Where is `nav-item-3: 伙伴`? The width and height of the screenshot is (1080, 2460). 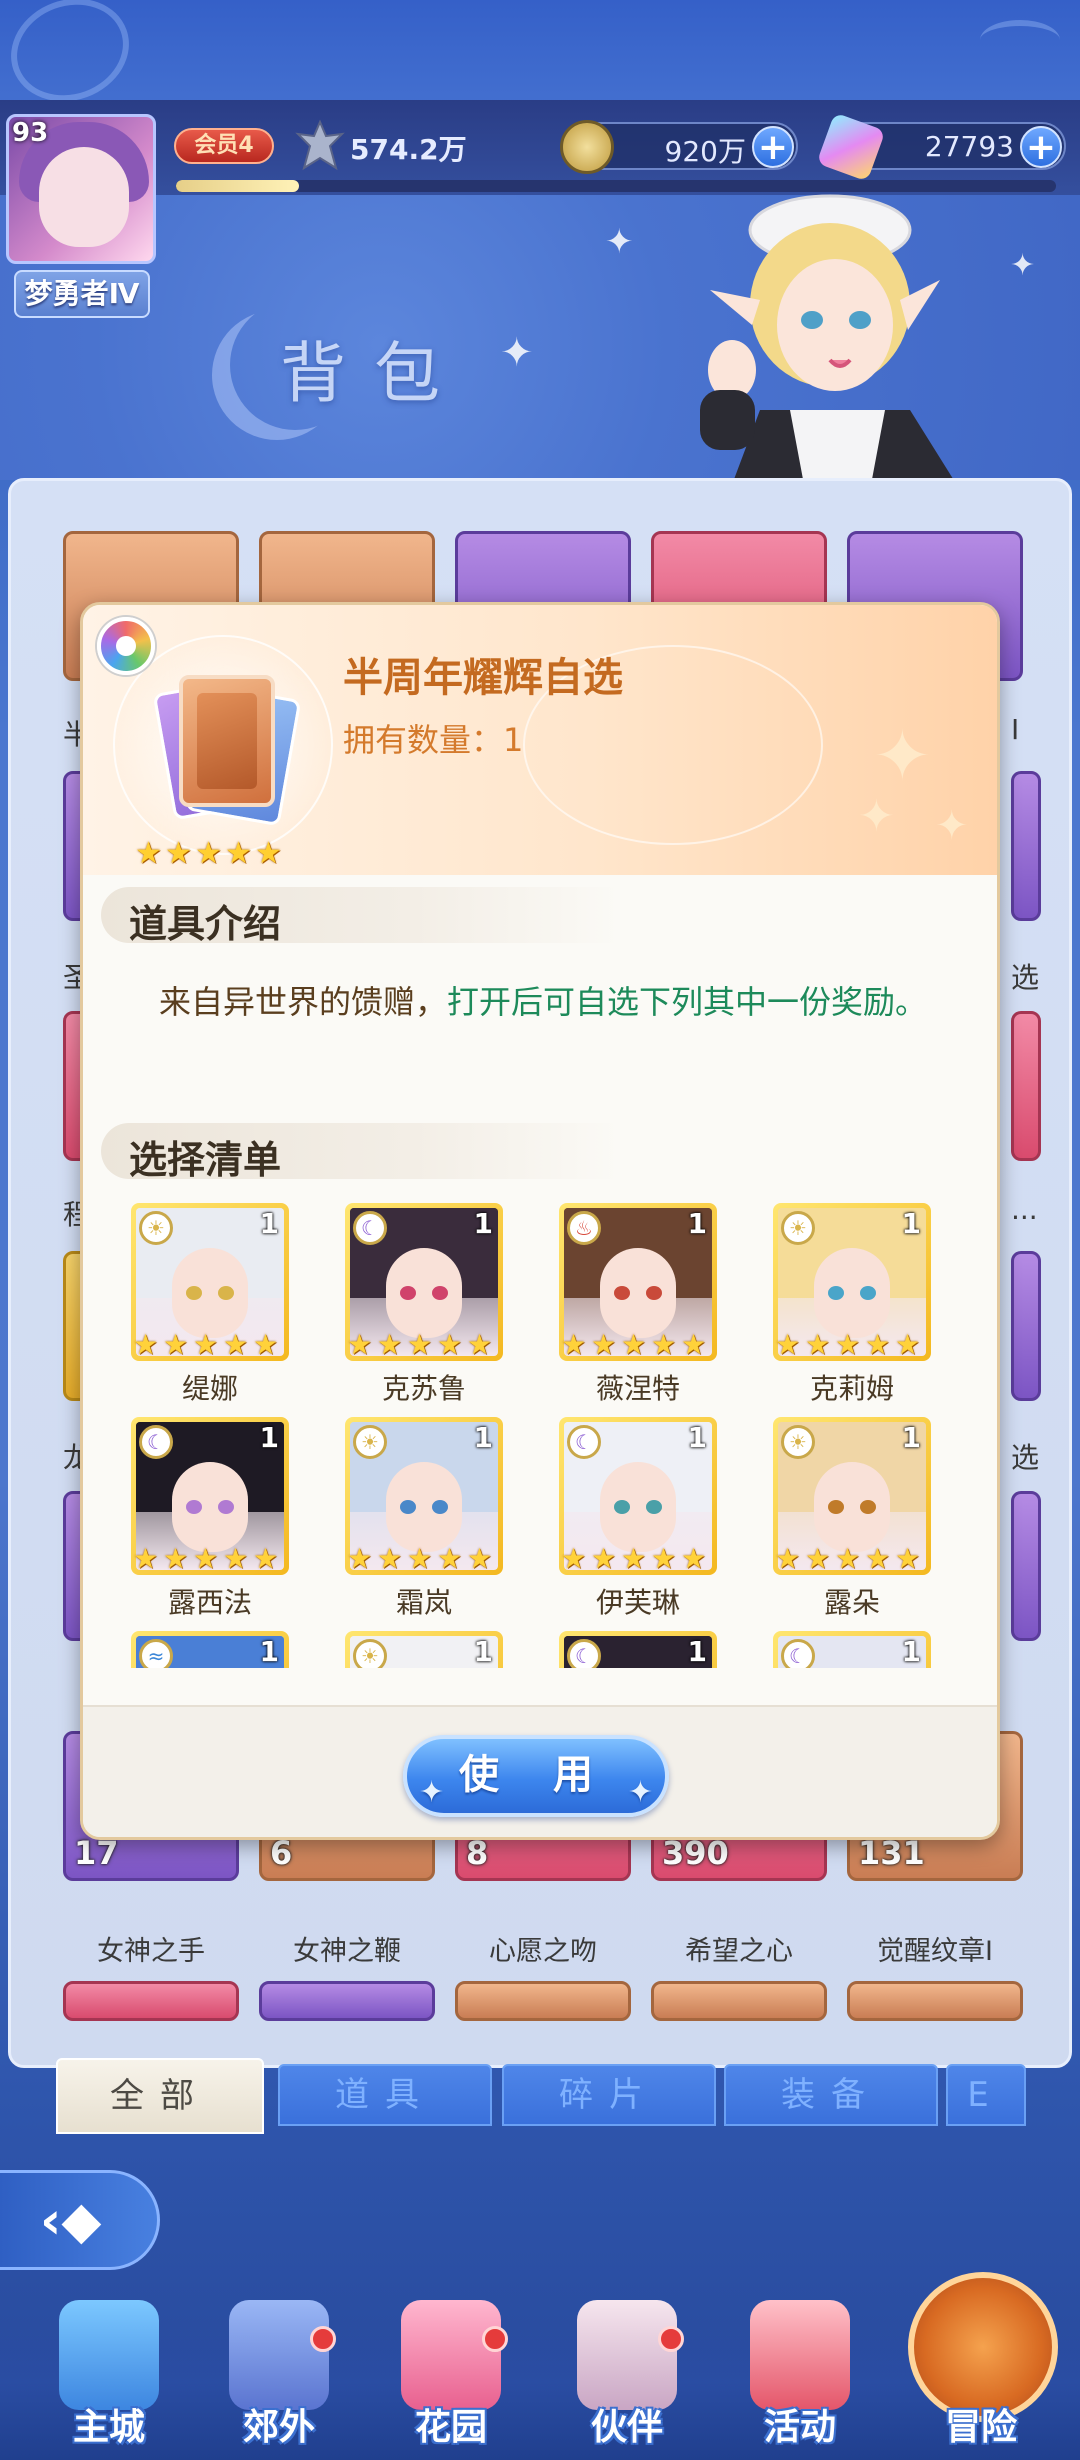 nav-item-3: 伙伴 is located at coordinates (627, 2375).